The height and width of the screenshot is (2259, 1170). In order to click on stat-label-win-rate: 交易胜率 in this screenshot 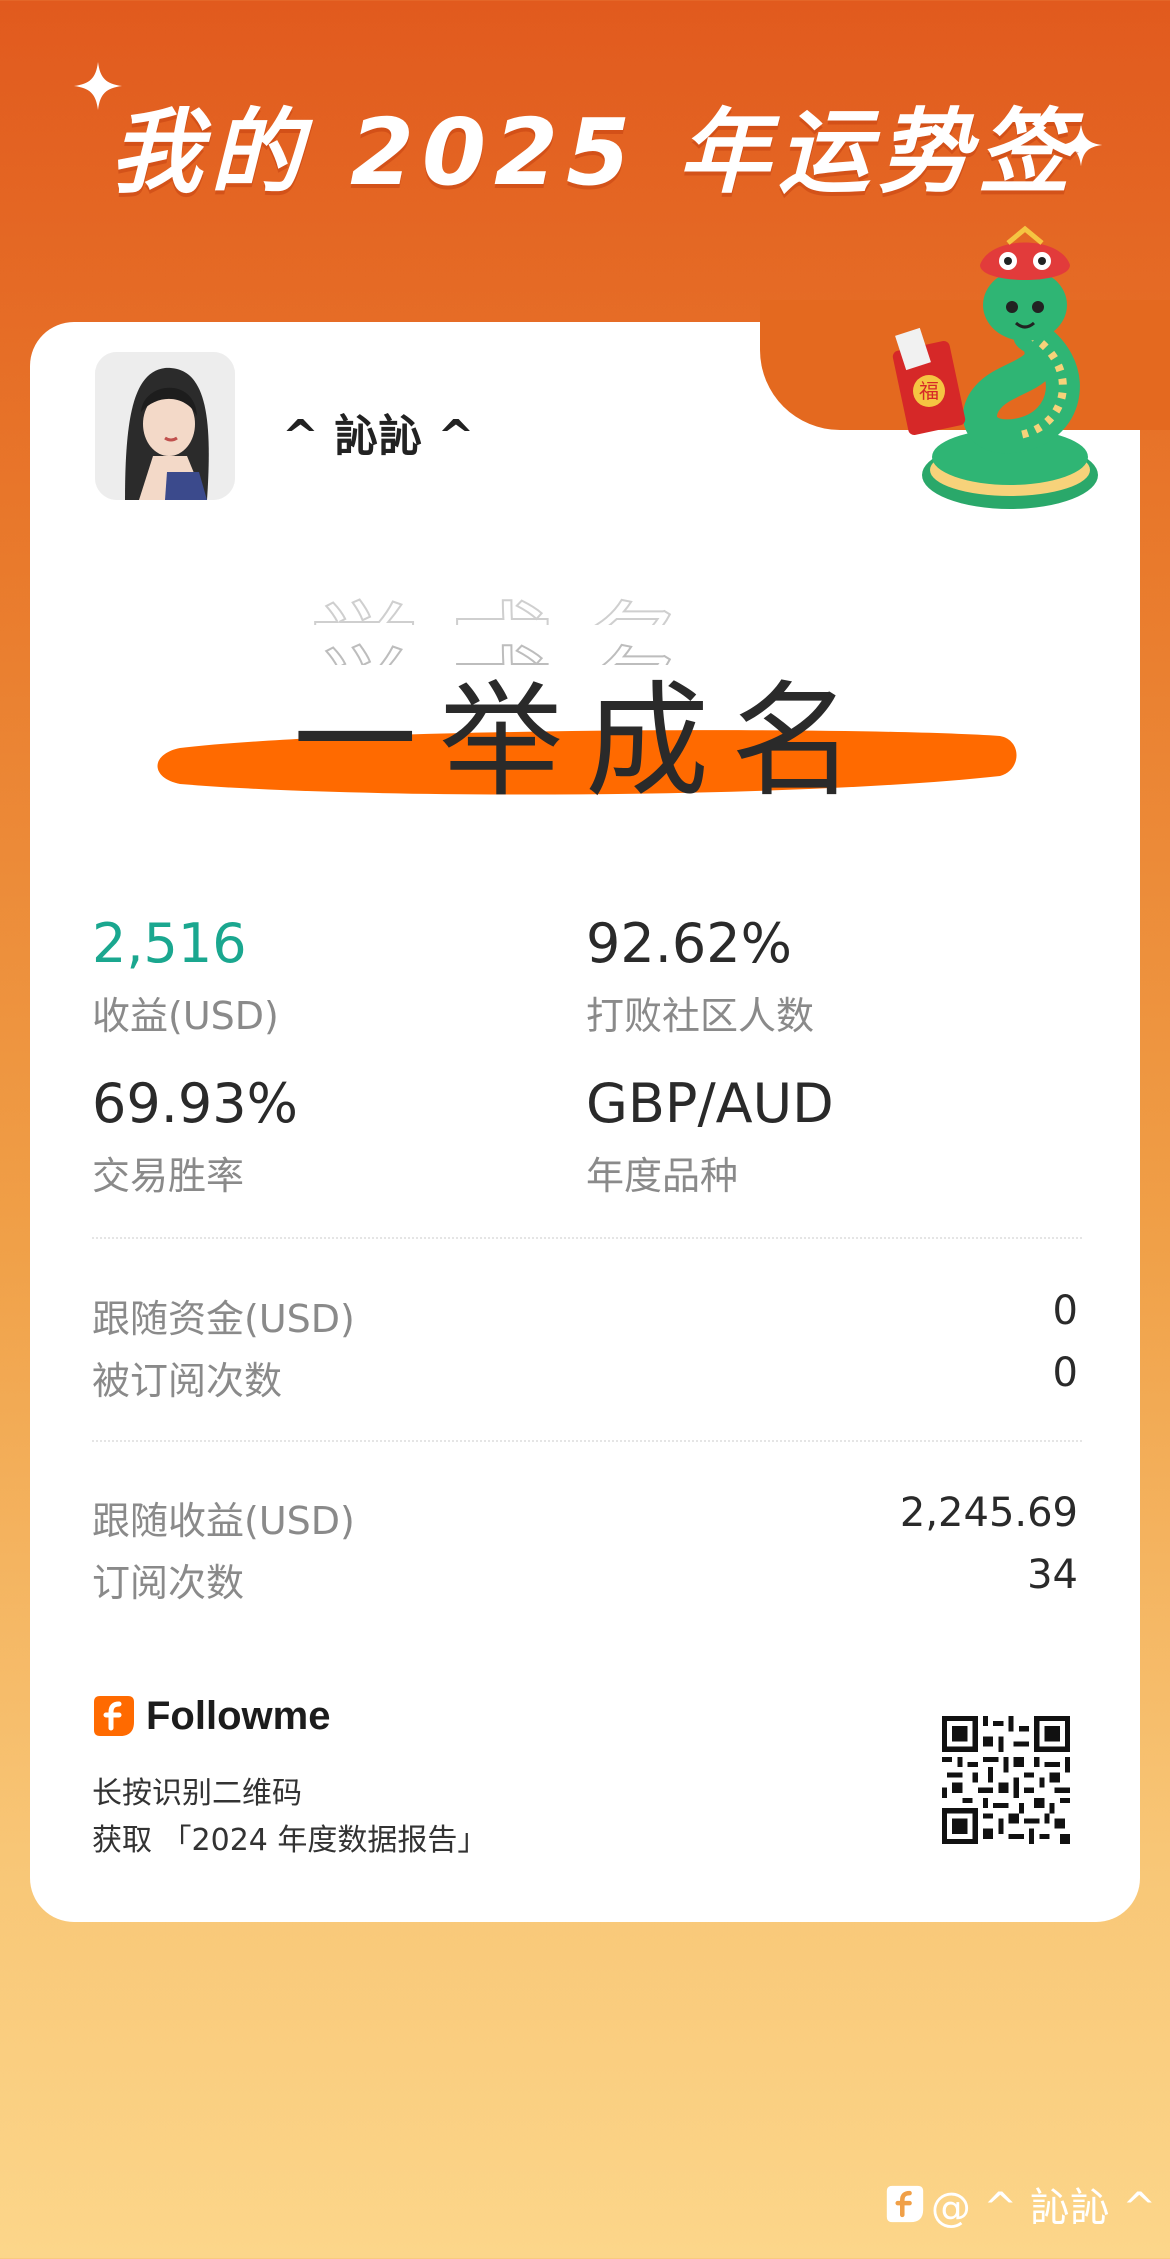, I will do `click(168, 1176)`.